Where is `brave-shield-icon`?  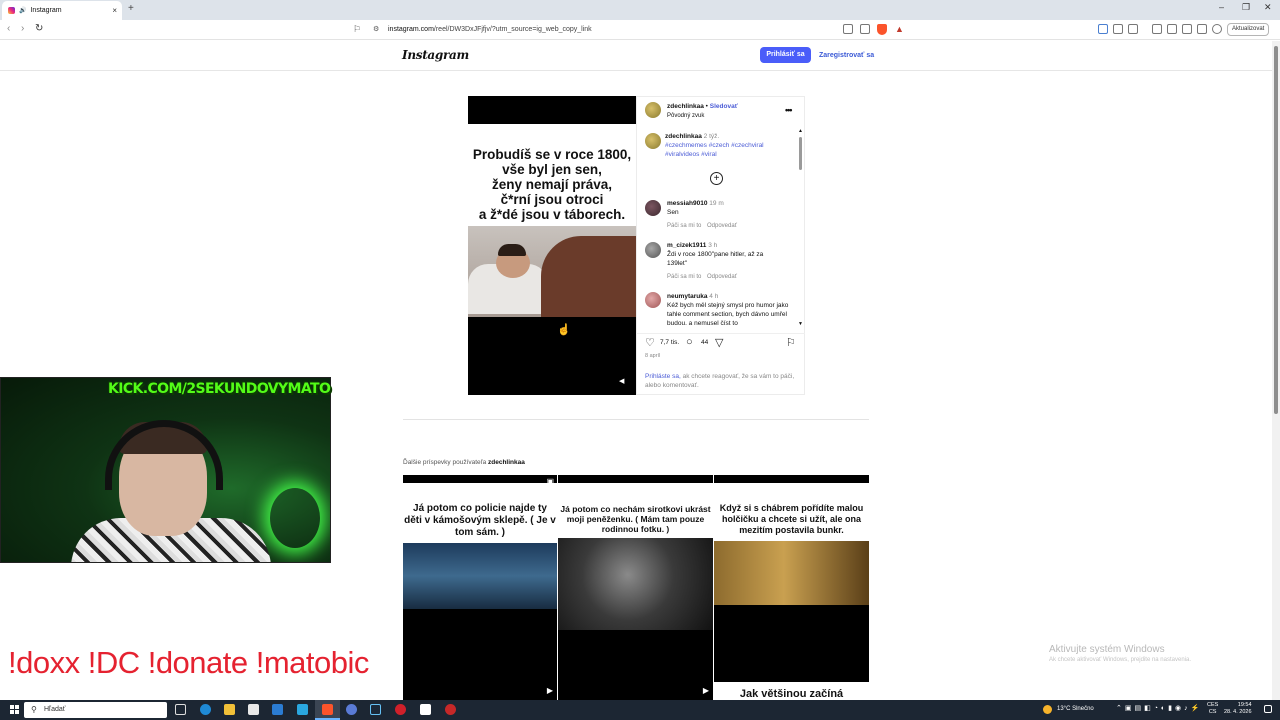
brave-shield-icon is located at coordinates (882, 29).